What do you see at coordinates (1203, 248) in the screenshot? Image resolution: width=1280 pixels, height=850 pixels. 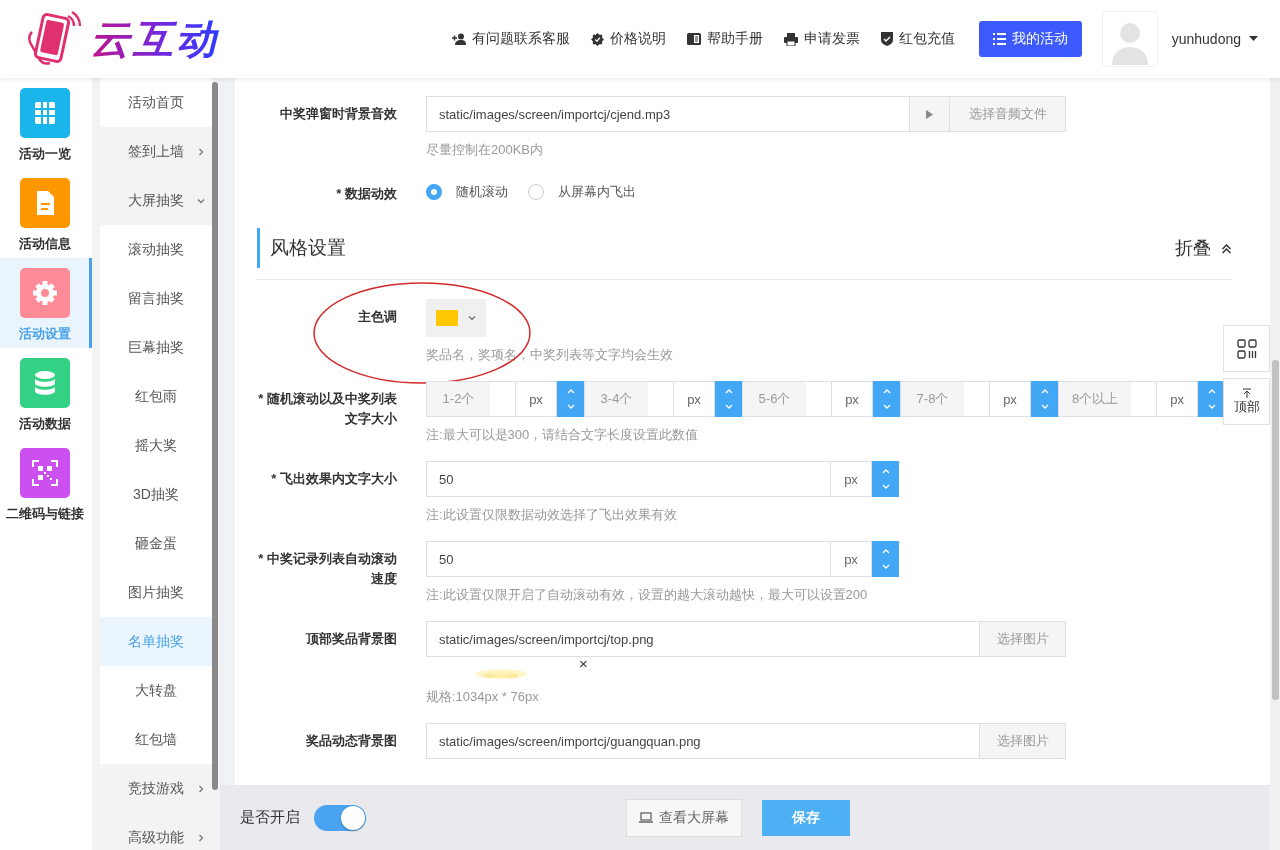 I see `collapse-button: 折叠` at bounding box center [1203, 248].